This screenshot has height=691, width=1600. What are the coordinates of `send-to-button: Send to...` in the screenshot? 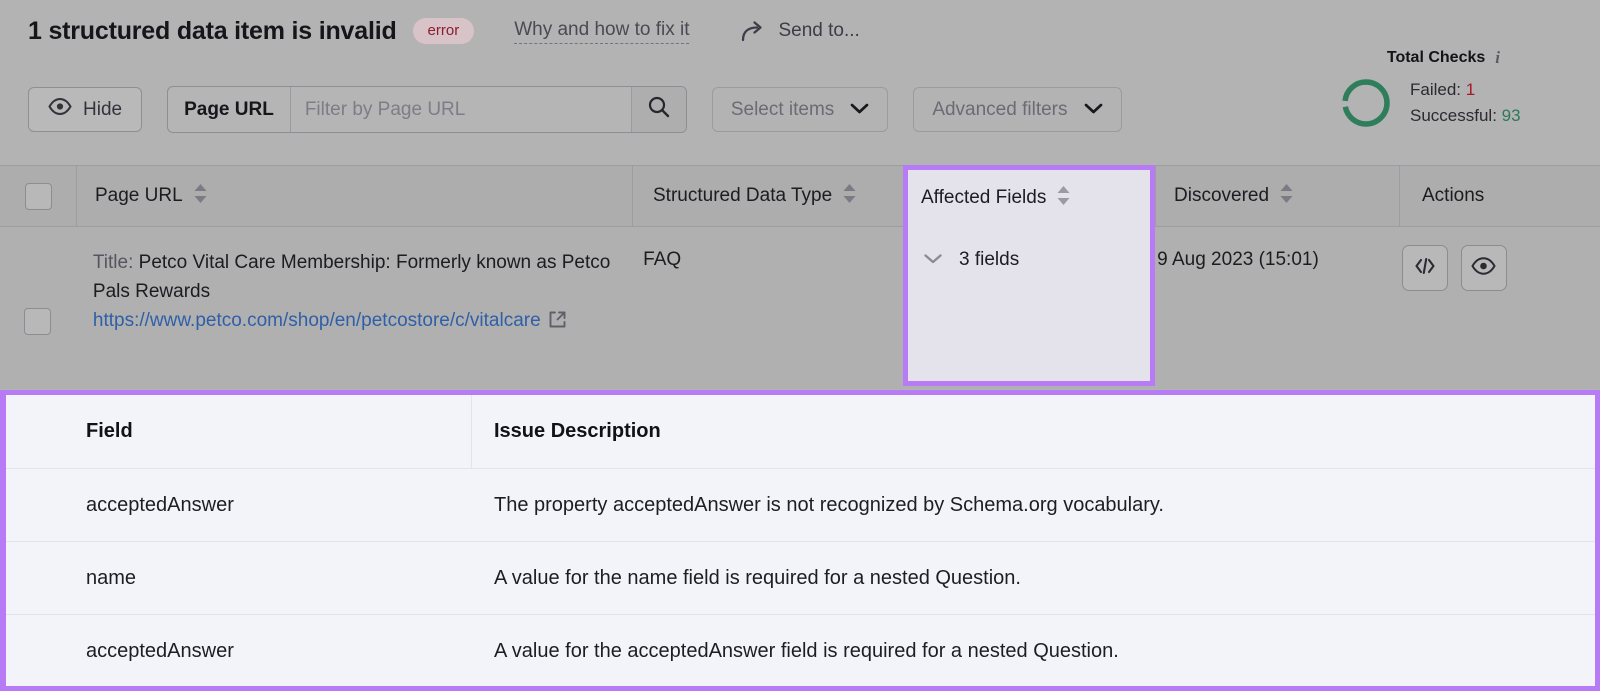 It's located at (800, 31).